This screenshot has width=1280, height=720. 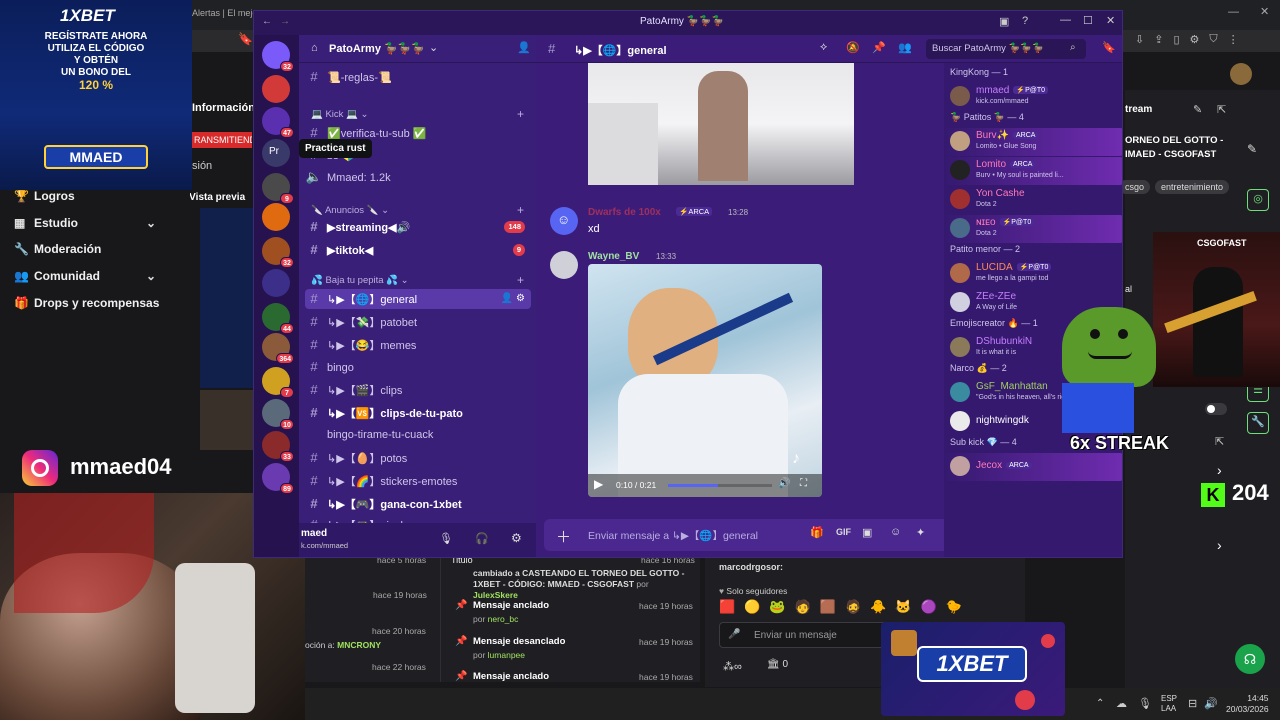 I want to click on chat-bubble-icon: ☊, so click(x=1250, y=659).